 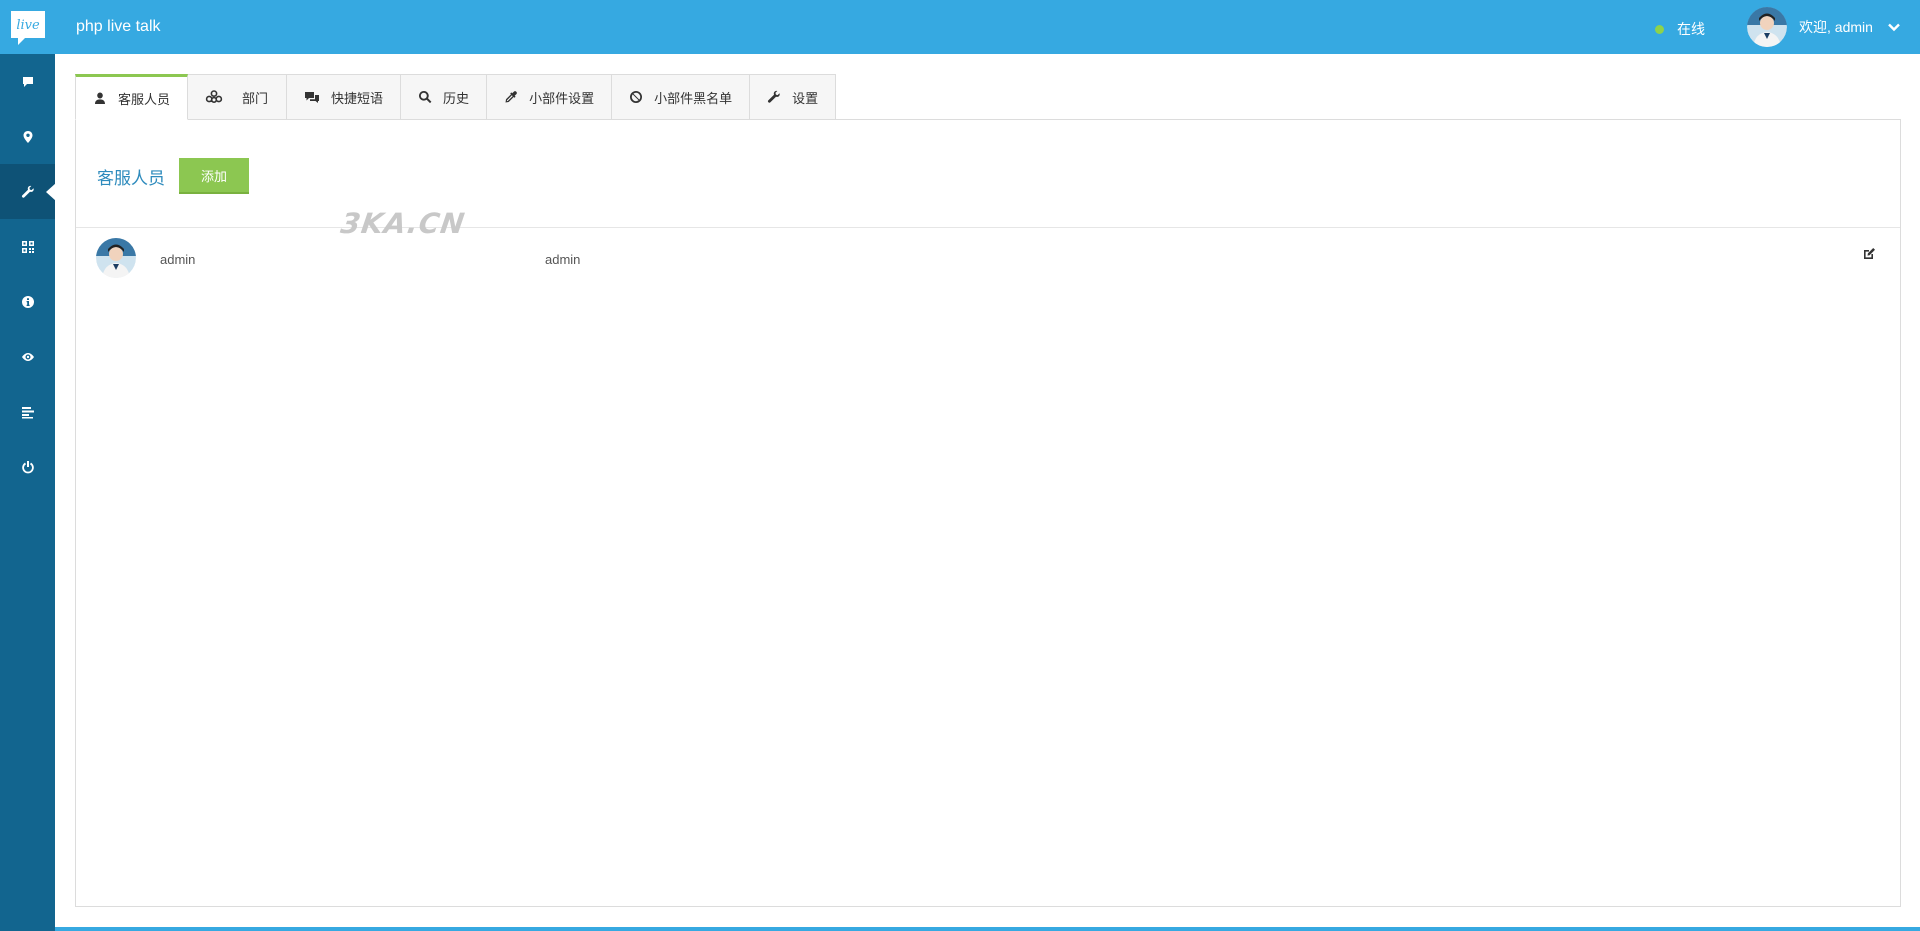 I want to click on tab-label: 部门, so click(x=255, y=98).